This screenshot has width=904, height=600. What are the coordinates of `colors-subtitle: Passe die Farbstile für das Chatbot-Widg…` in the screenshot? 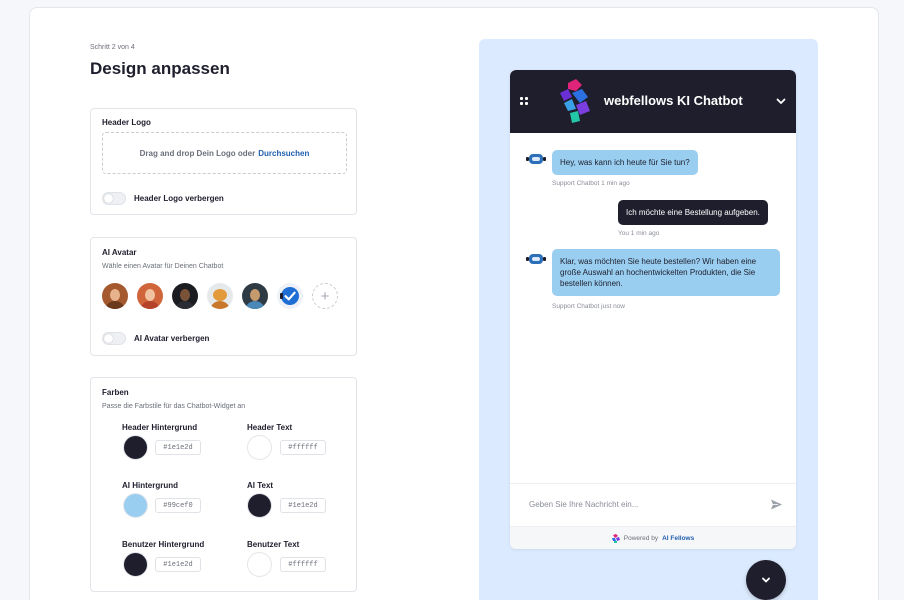 It's located at (174, 406).